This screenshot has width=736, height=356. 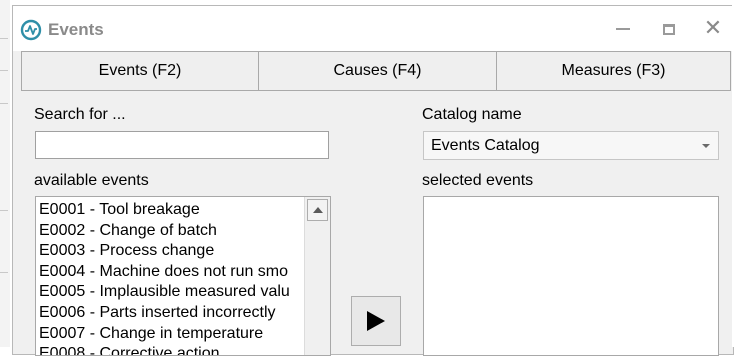 I want to click on maximize-button, so click(x=669, y=29).